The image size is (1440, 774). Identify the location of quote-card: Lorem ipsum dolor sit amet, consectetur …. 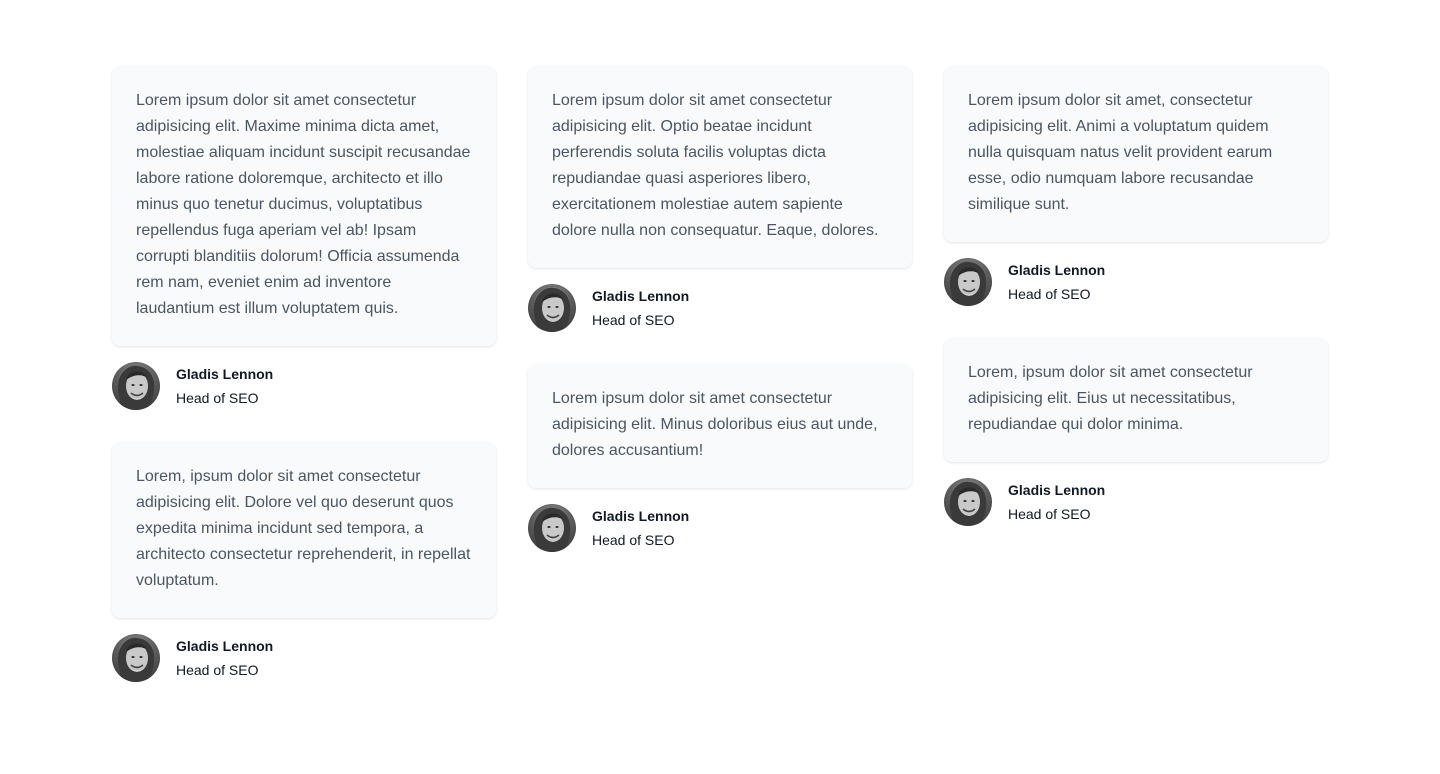
(1136, 154).